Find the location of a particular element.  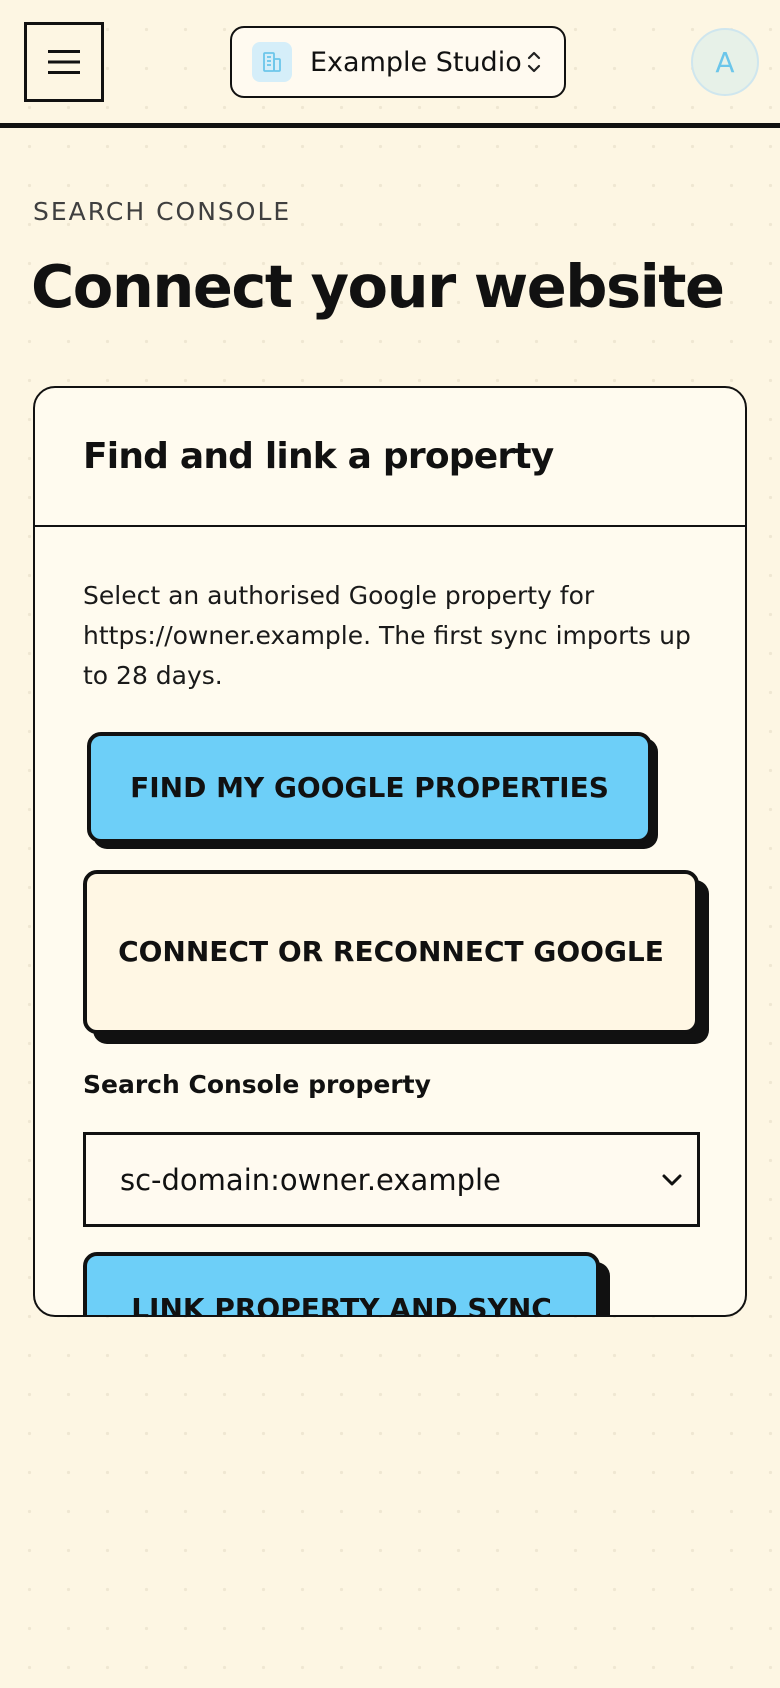

building-icon is located at coordinates (272, 62).